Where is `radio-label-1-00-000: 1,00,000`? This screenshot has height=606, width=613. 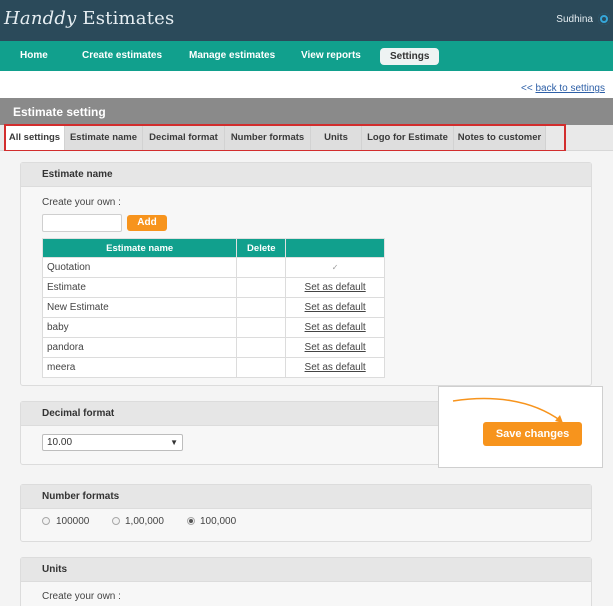
radio-label-1-00-000: 1,00,000 is located at coordinates (144, 521).